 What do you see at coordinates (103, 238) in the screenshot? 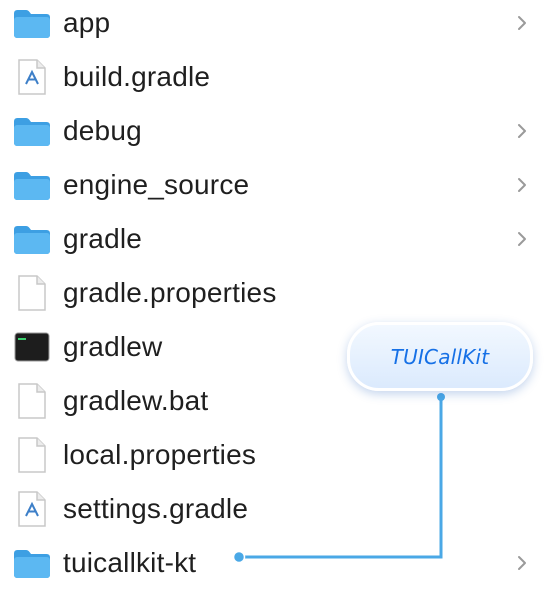
I see `file-name: gradle` at bounding box center [103, 238].